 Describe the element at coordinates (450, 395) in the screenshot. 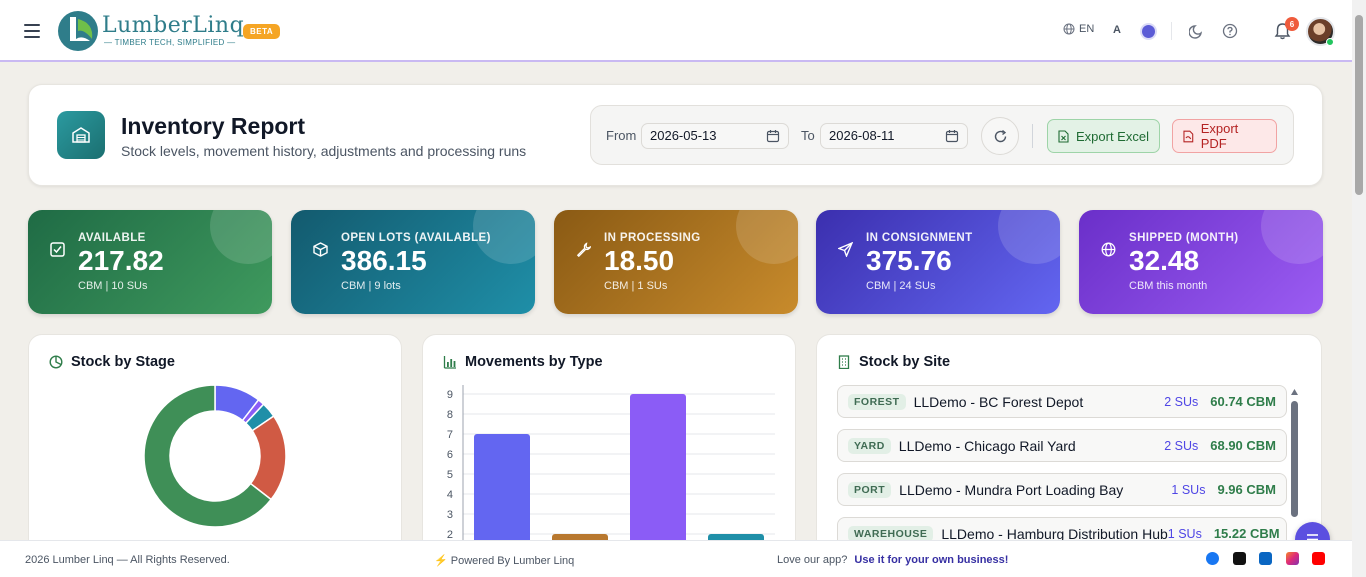

I see `y-tick-label: 9` at that location.